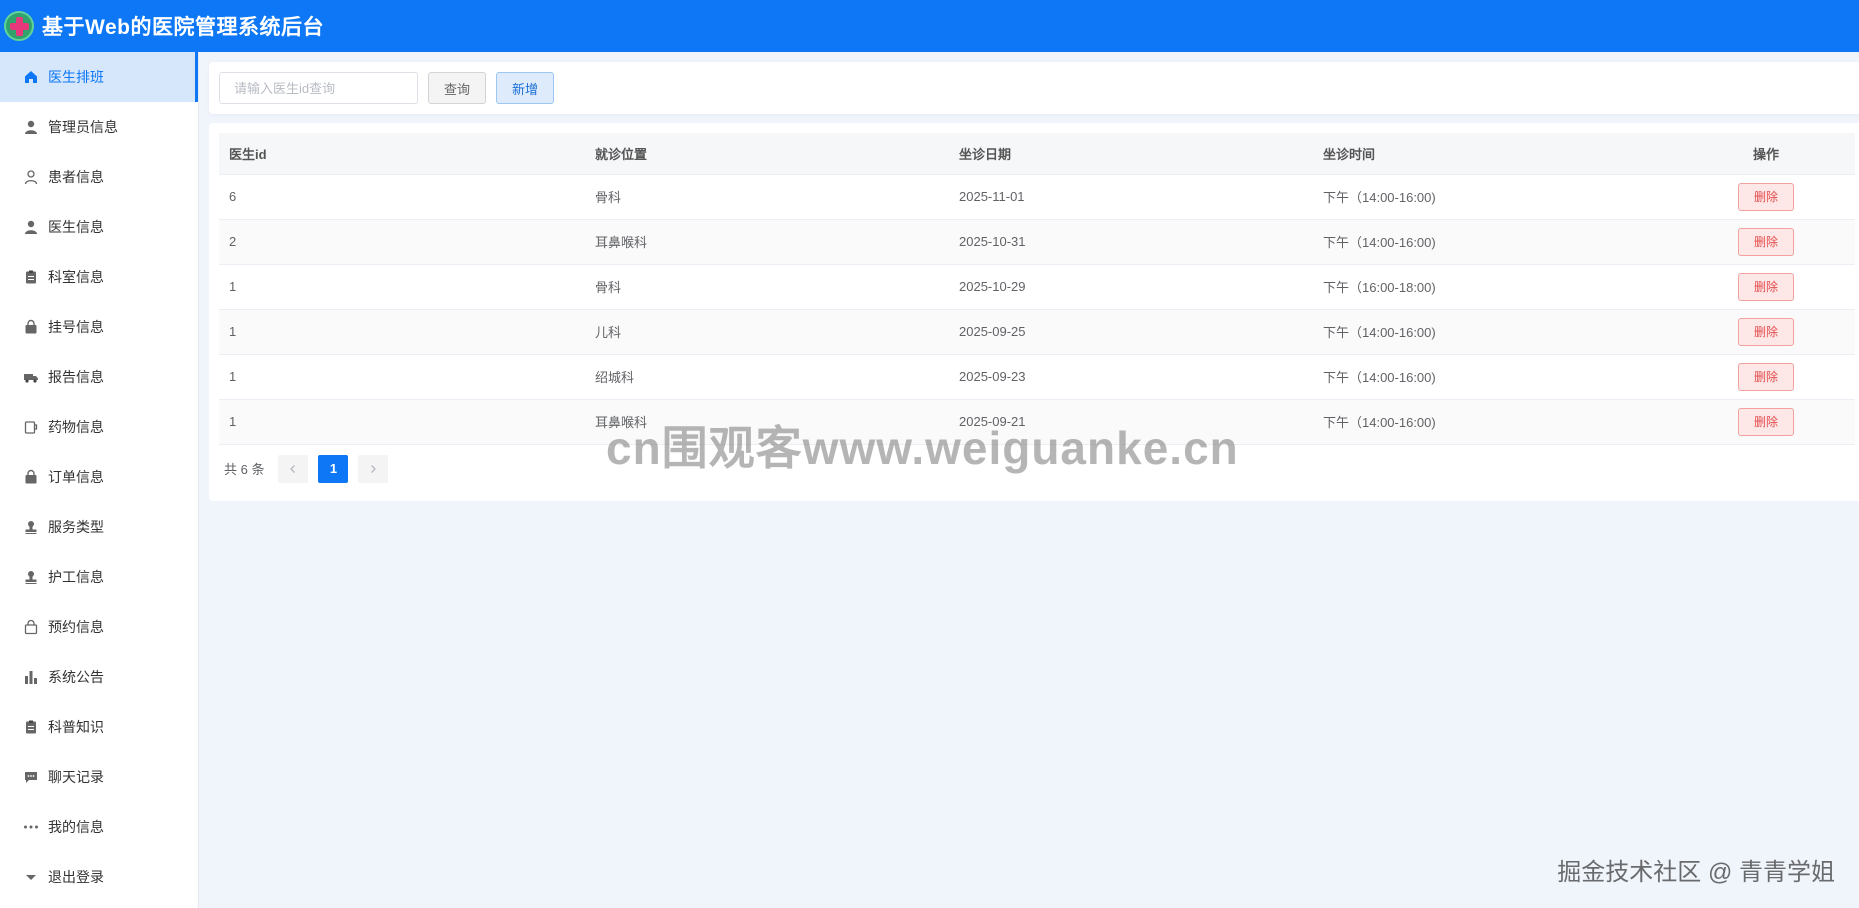 This screenshot has height=908, width=1859. Describe the element at coordinates (31, 477) in the screenshot. I see `lock-bag-icon` at that location.